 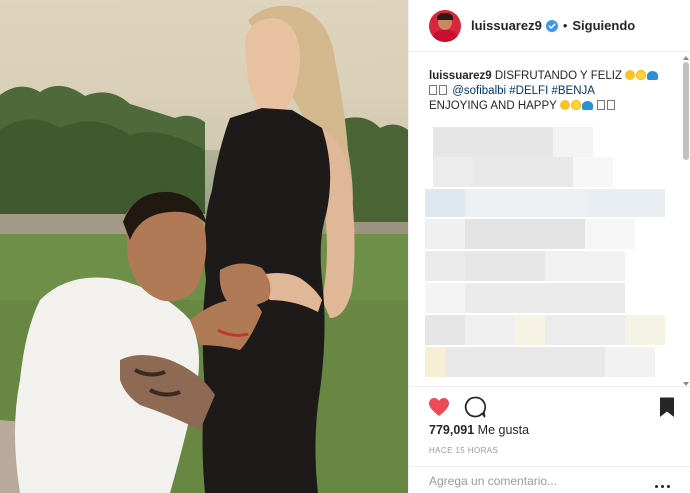 What do you see at coordinates (445, 25) in the screenshot?
I see `avatar` at bounding box center [445, 25].